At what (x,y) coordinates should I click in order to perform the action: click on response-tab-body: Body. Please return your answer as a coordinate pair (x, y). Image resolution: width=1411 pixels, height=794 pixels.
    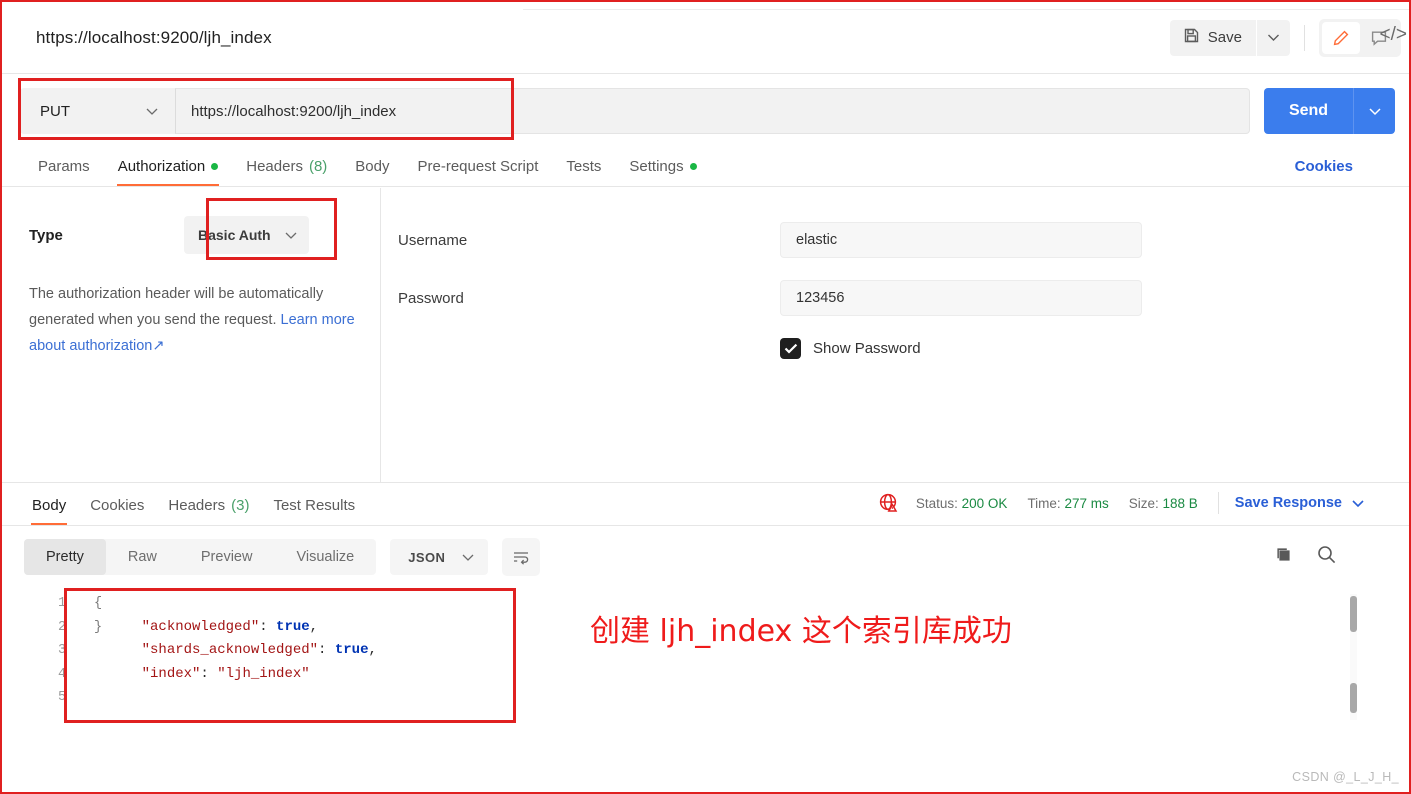
    Looking at the image, I should click on (49, 511).